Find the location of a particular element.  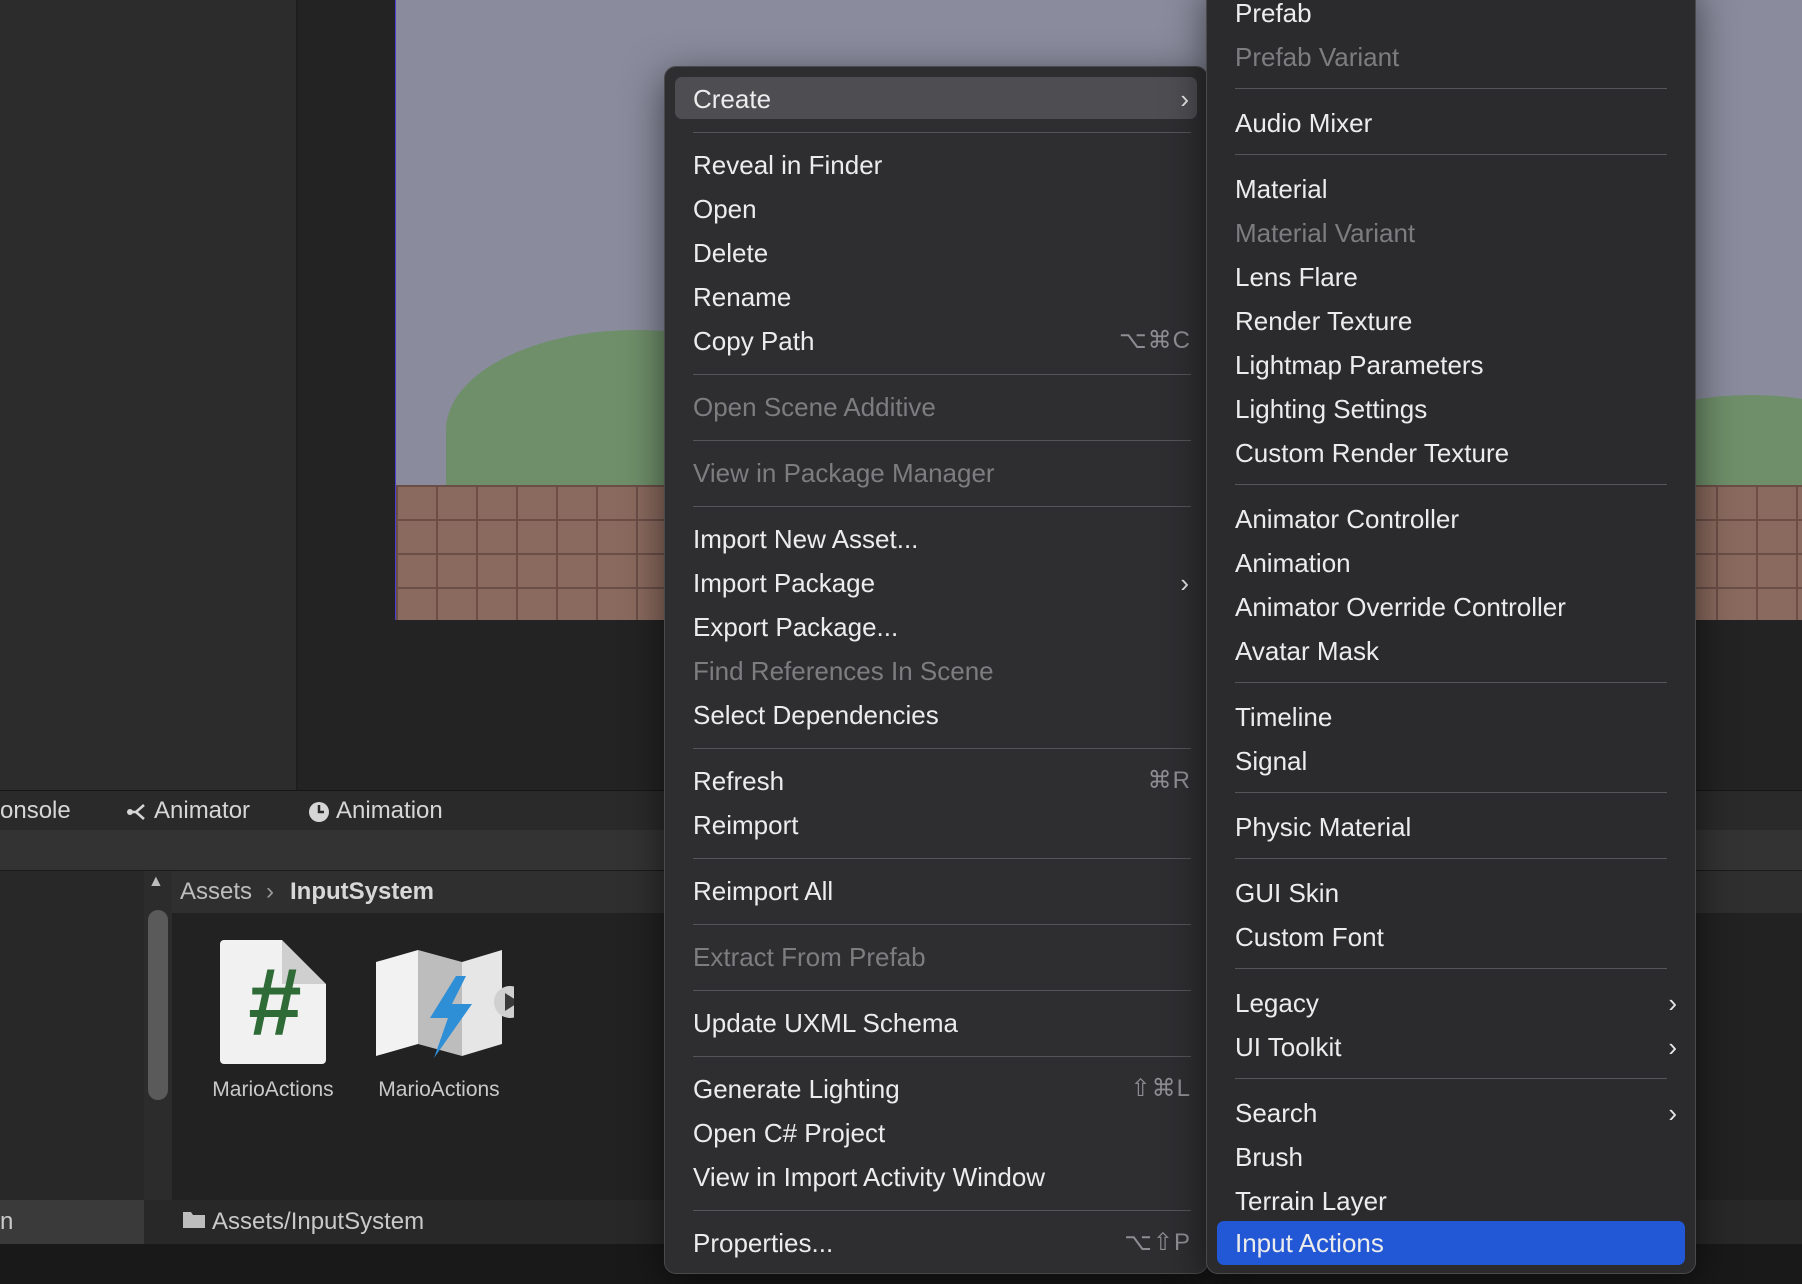

status-path: Assets/InputSystem is located at coordinates (318, 1221).